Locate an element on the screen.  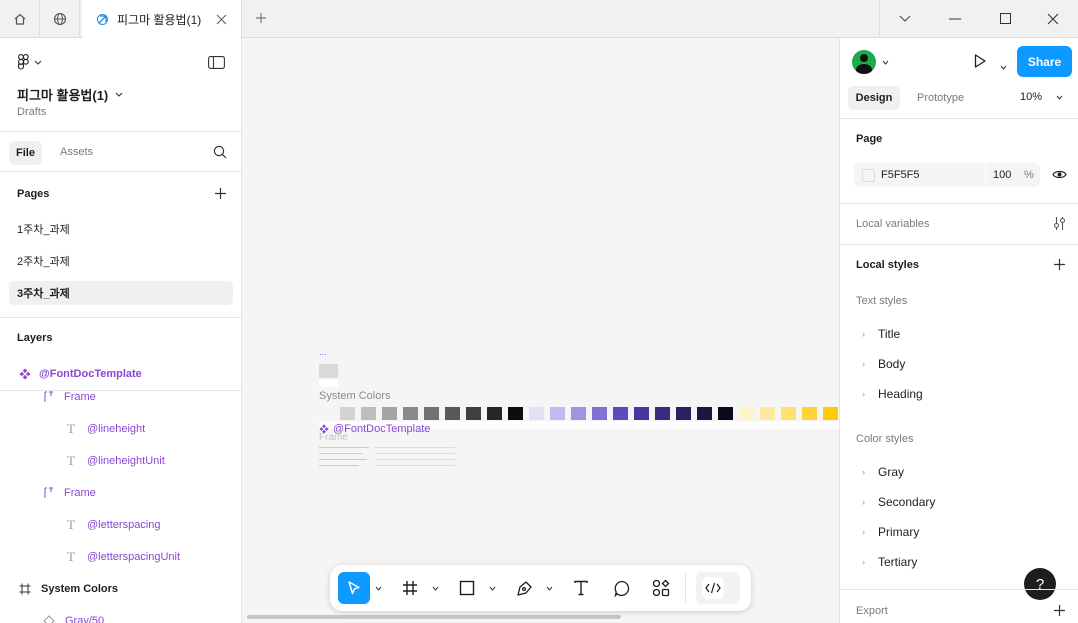
page-color-value: F5F5F5 is located at coordinates (900, 175).